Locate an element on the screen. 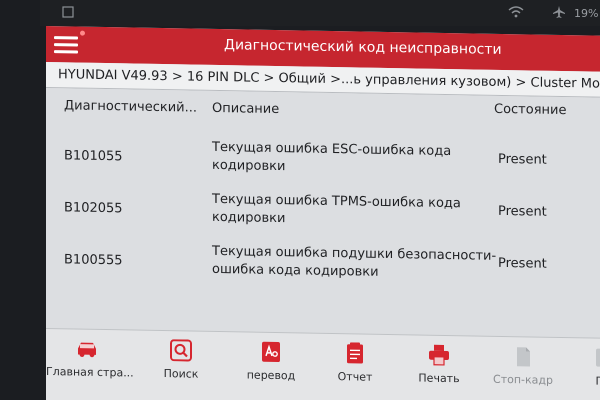 This screenshot has height=400, width=600. search-button: Поиск is located at coordinates (181, 365).